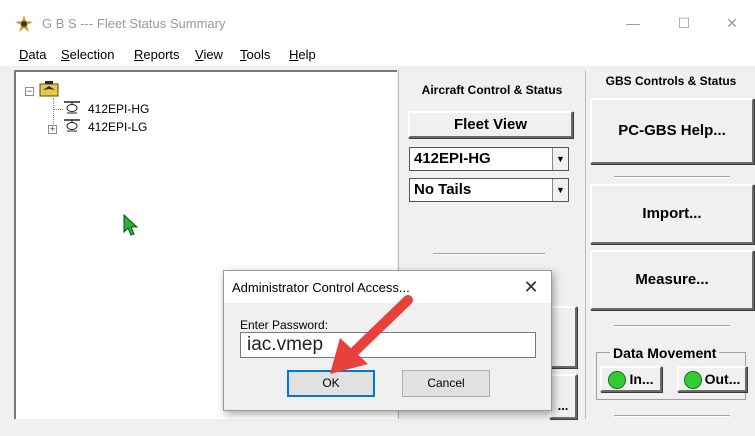 This screenshot has height=436, width=755. What do you see at coordinates (134, 23) in the screenshot?
I see `window-title: G B S --- Fleet Status Summary` at bounding box center [134, 23].